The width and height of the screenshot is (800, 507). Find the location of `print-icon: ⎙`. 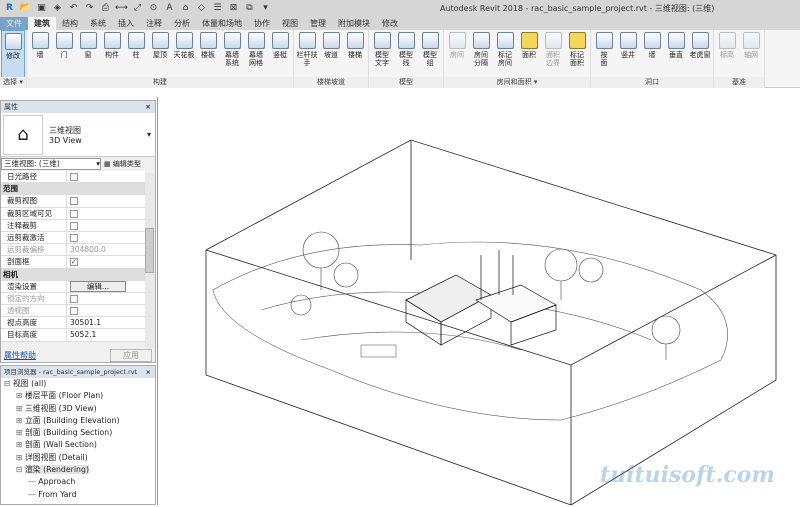

print-icon: ⎙ is located at coordinates (105, 8).